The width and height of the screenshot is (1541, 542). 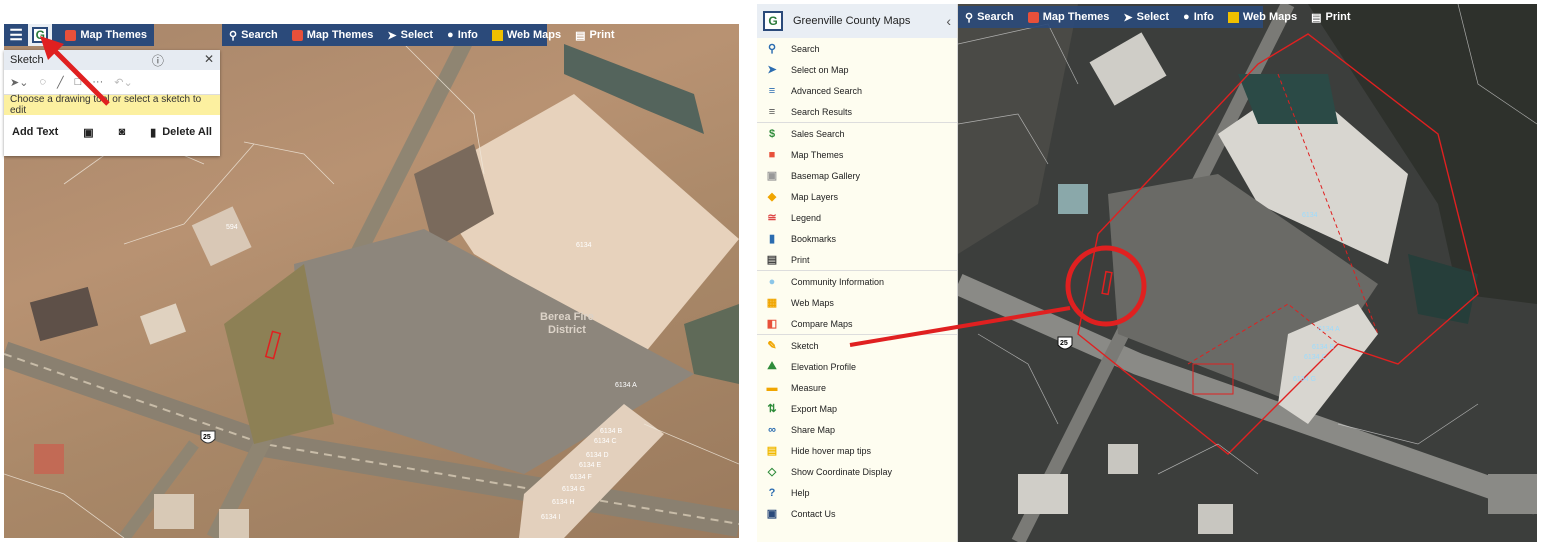 I want to click on parcel-label-a: 6134 A, so click(x=626, y=385).